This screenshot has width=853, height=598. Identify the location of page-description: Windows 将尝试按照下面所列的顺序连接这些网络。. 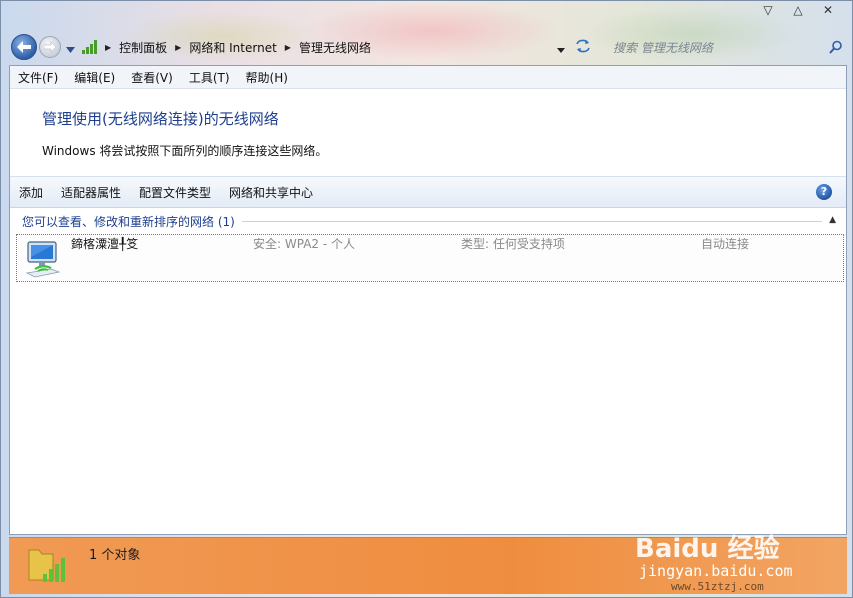
(185, 151).